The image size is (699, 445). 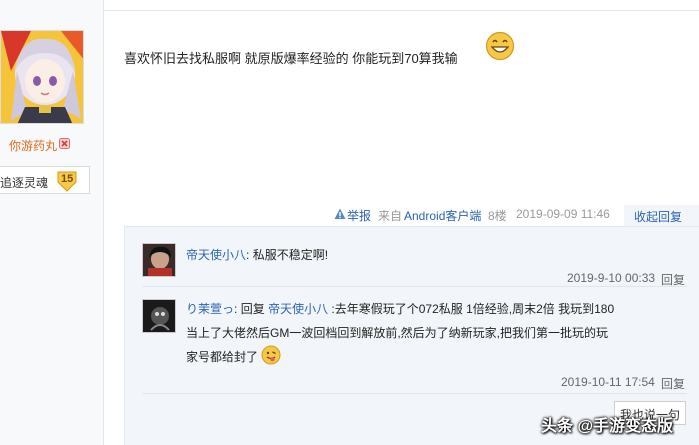 I want to click on post-timestamp: 2019-09-09 11:46, so click(x=563, y=214).